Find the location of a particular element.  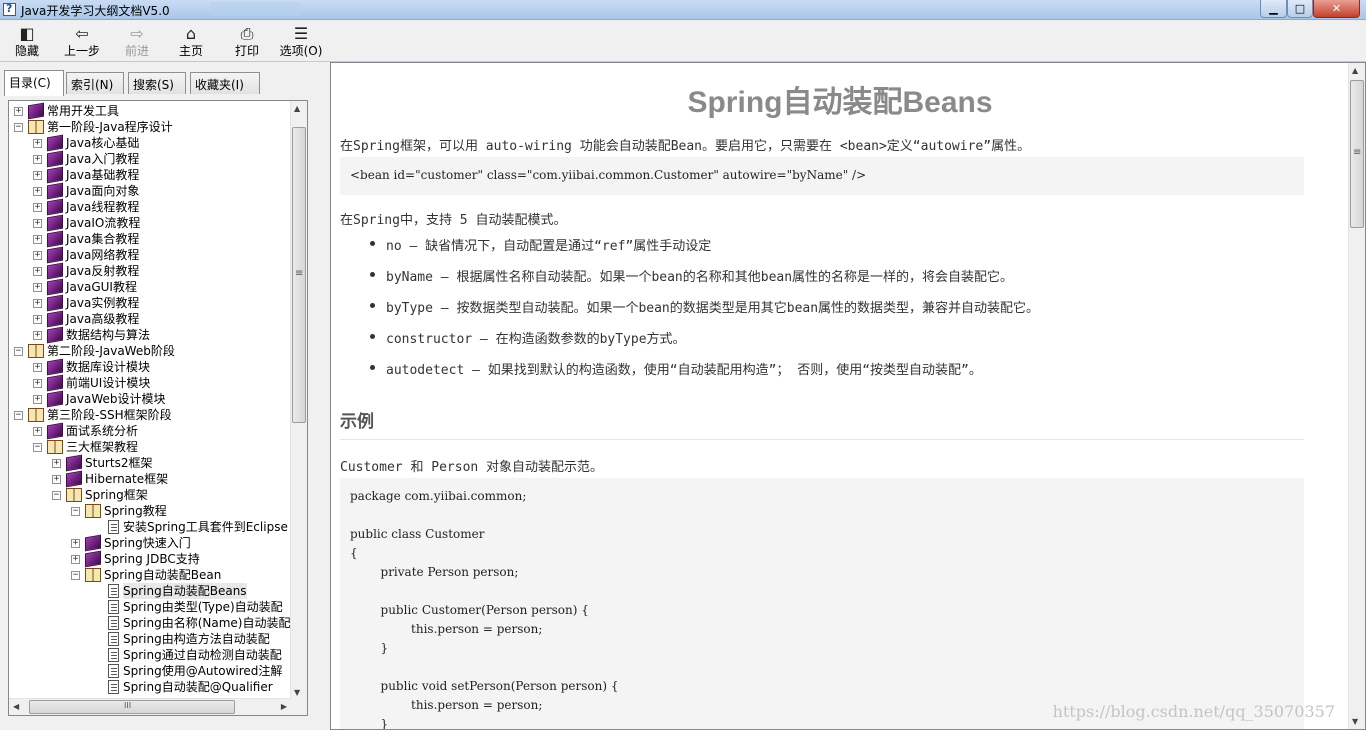

tab-contents: 目录(C) is located at coordinates (34, 83).